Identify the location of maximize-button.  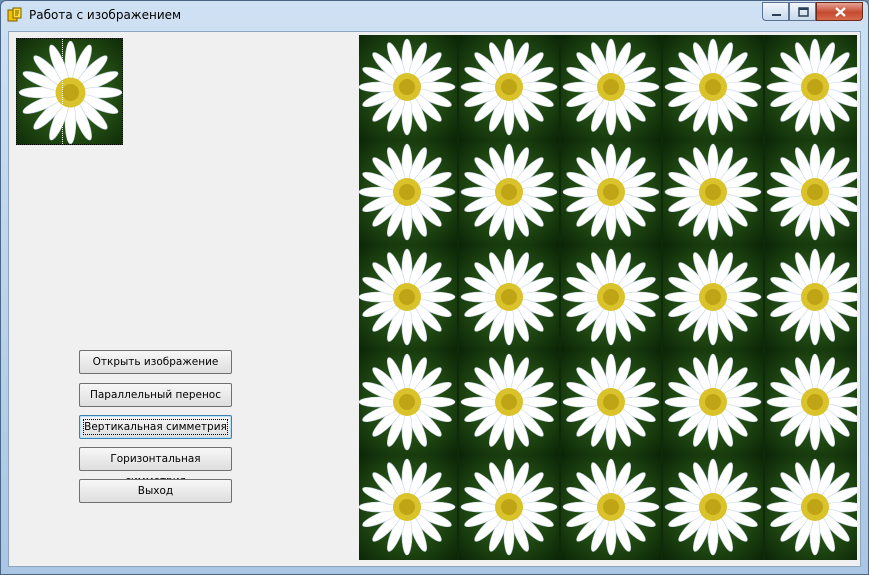
(802, 11).